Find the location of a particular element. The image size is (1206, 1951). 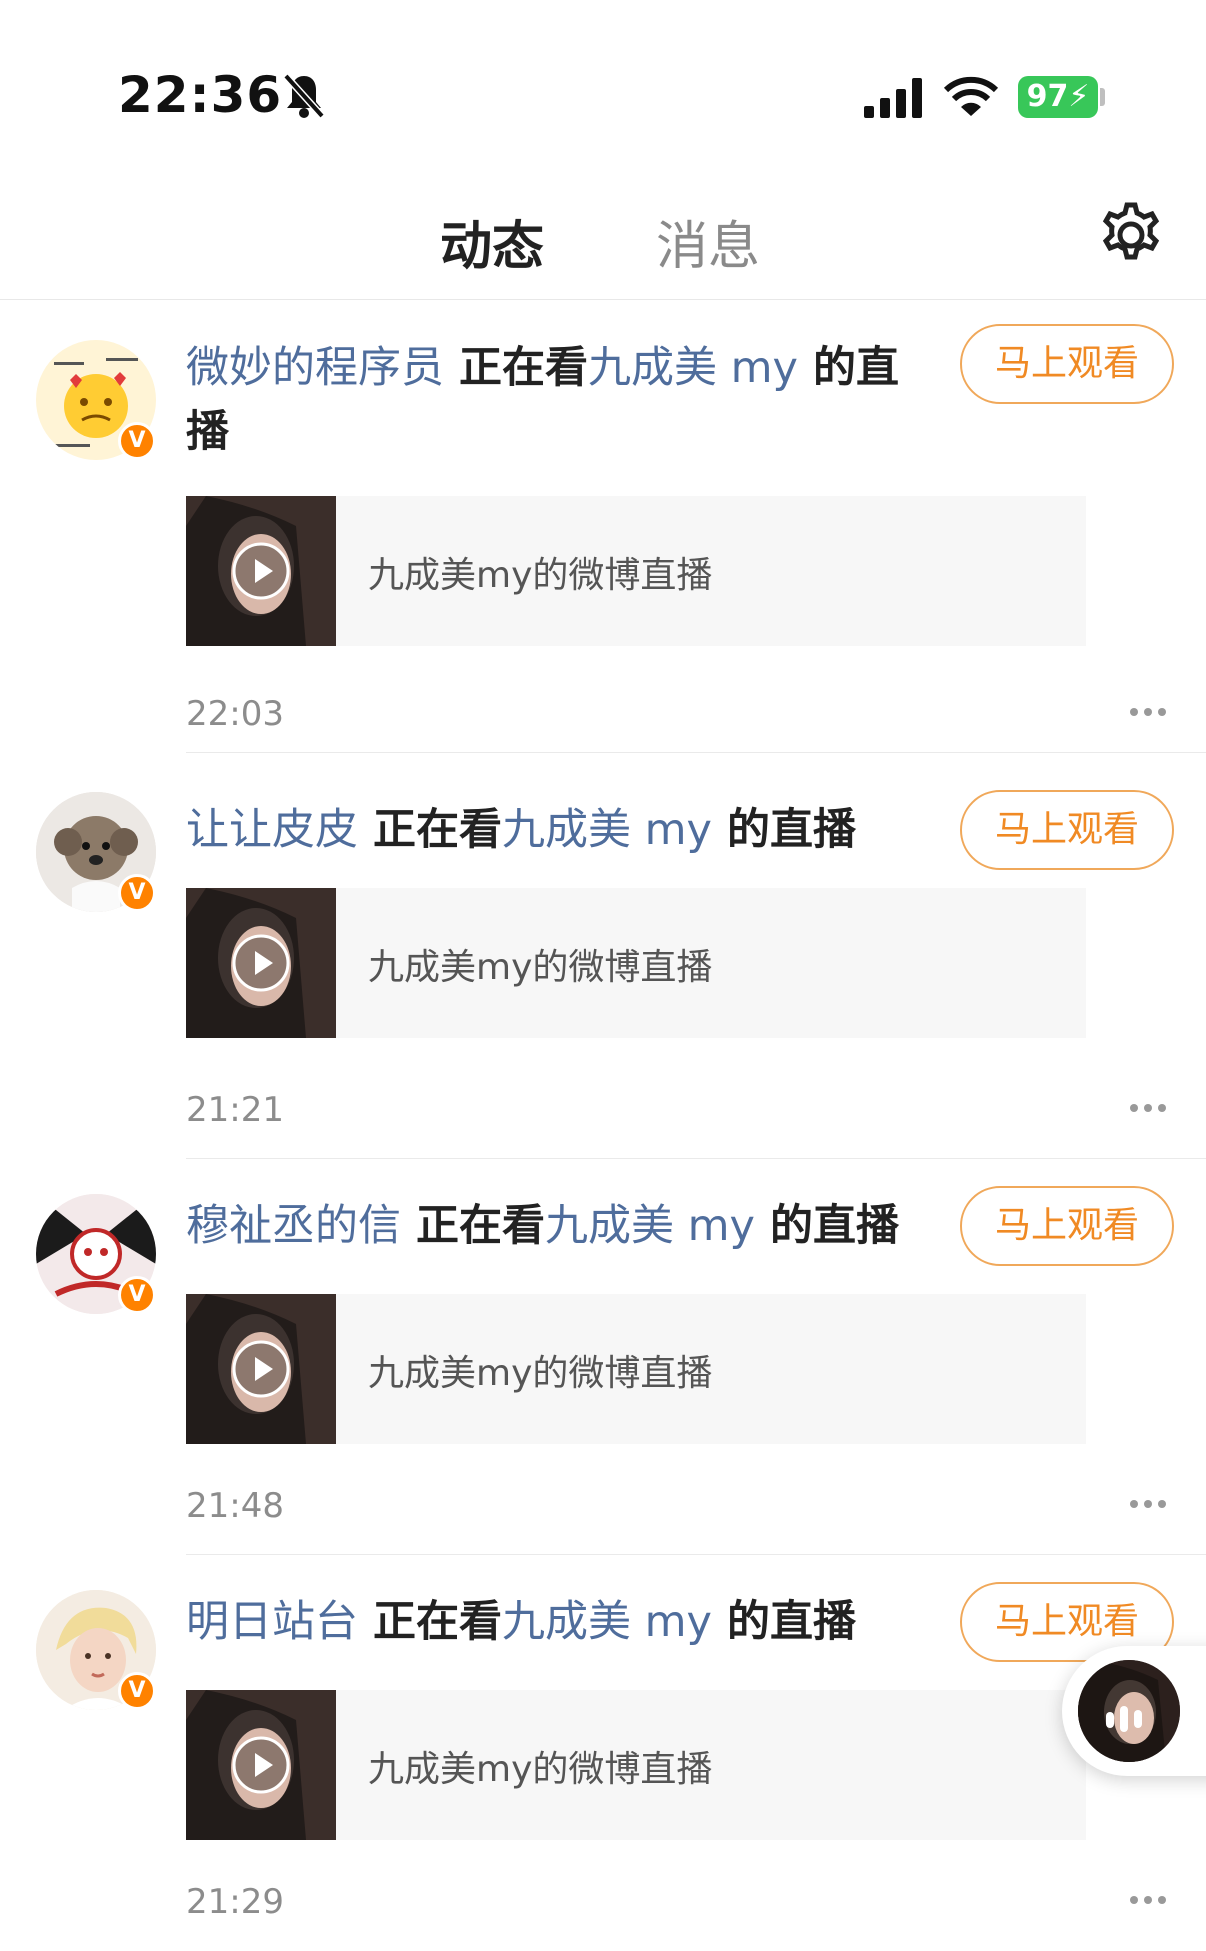

tab-feed: 动态 is located at coordinates (492, 241).